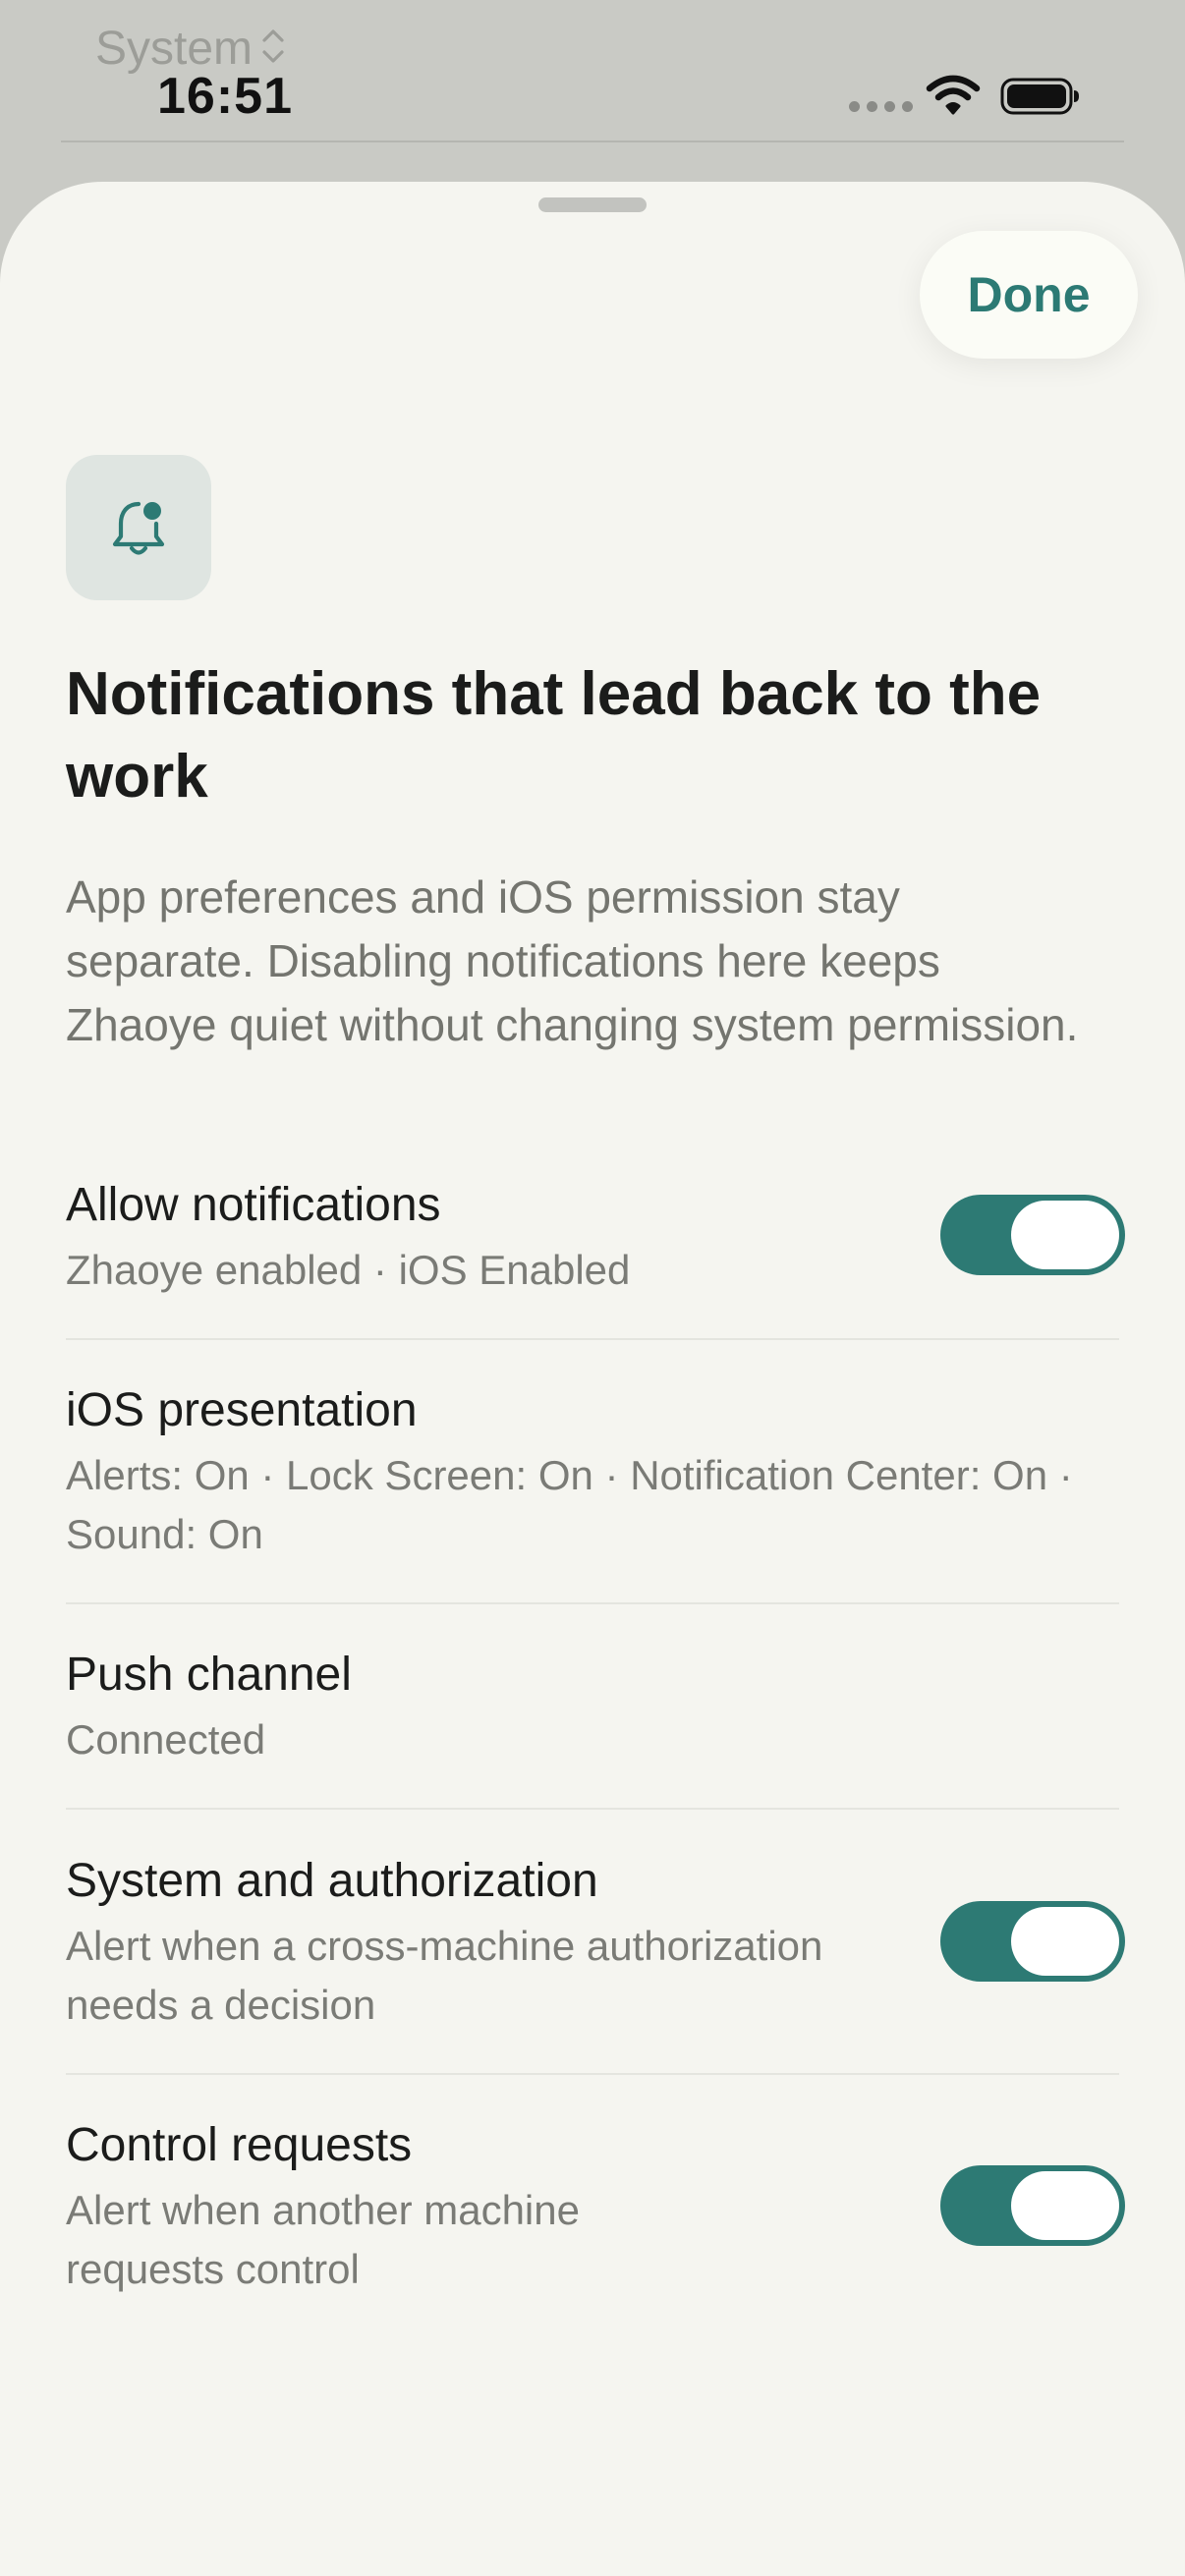 This screenshot has width=1185, height=2576. What do you see at coordinates (225, 96) in the screenshot?
I see `status-time: 16:51` at bounding box center [225, 96].